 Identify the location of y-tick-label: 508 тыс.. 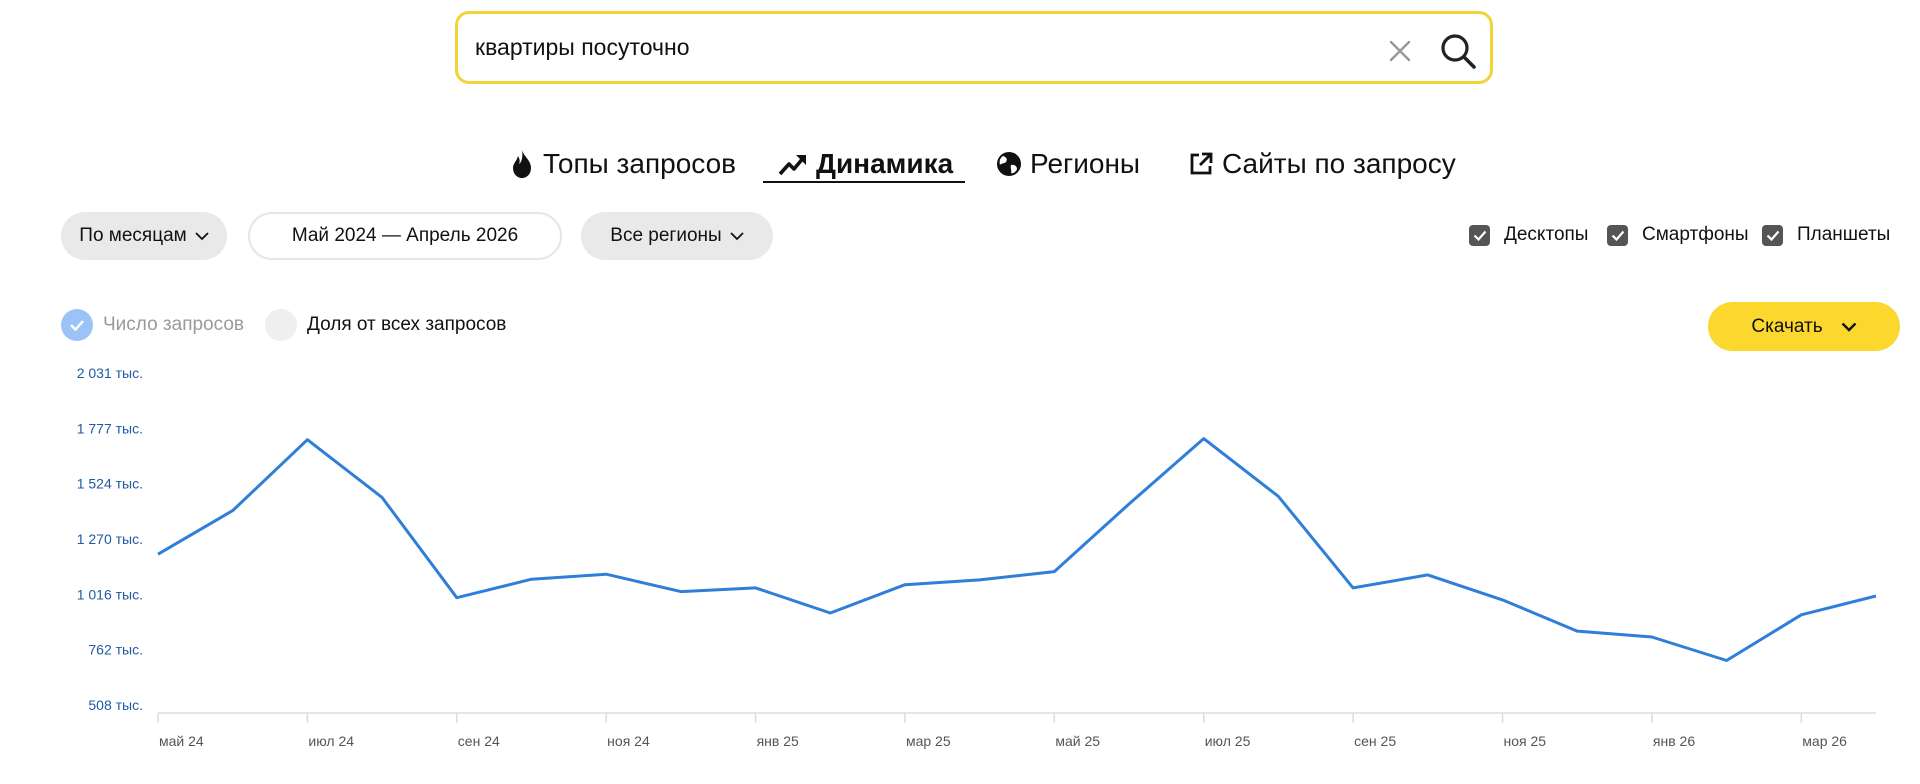
(115, 705).